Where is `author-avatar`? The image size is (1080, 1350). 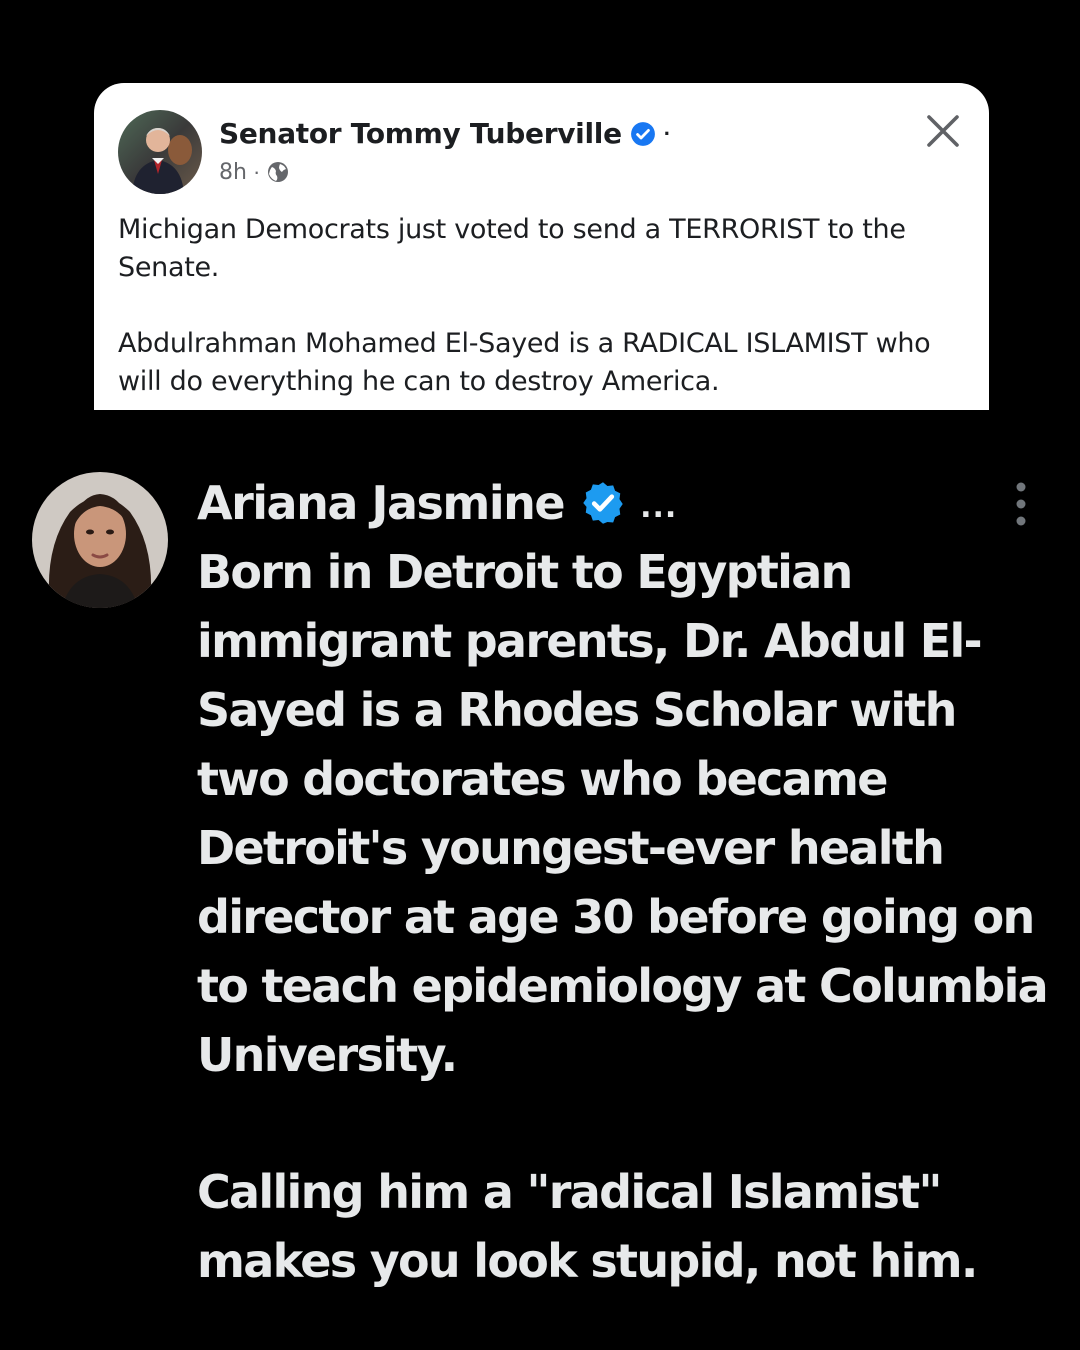
author-avatar is located at coordinates (160, 152).